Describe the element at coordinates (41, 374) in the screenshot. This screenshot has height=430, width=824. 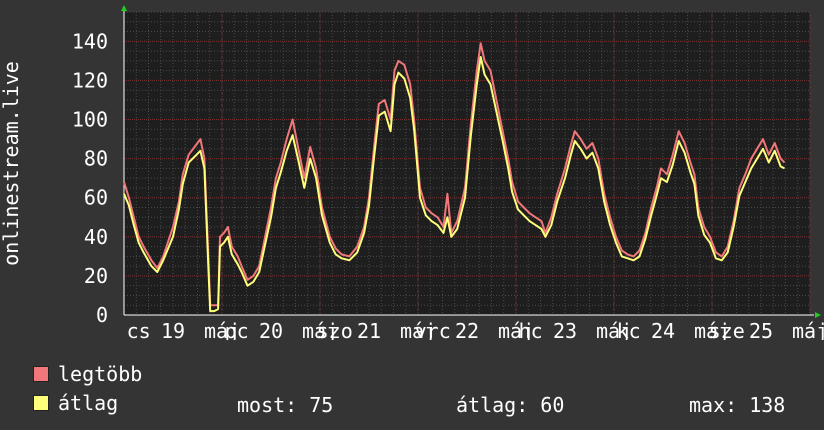
I see `legend-swatch-max` at that location.